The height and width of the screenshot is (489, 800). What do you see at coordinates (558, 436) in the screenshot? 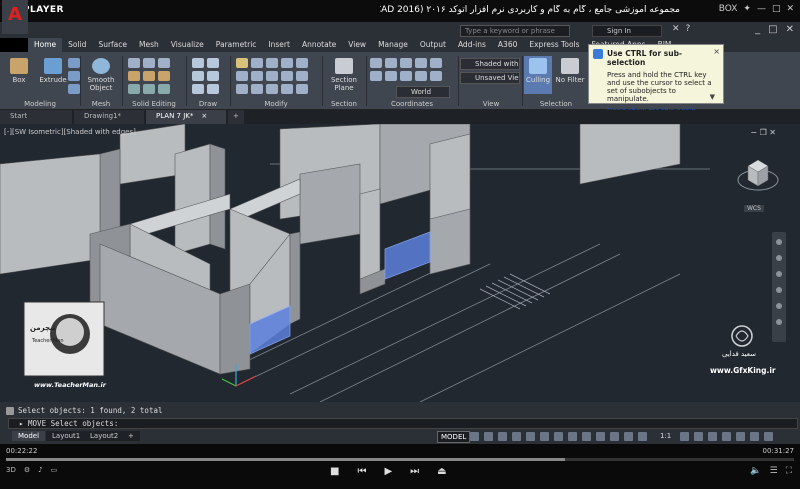
I see `object-snap-icon` at bounding box center [558, 436].